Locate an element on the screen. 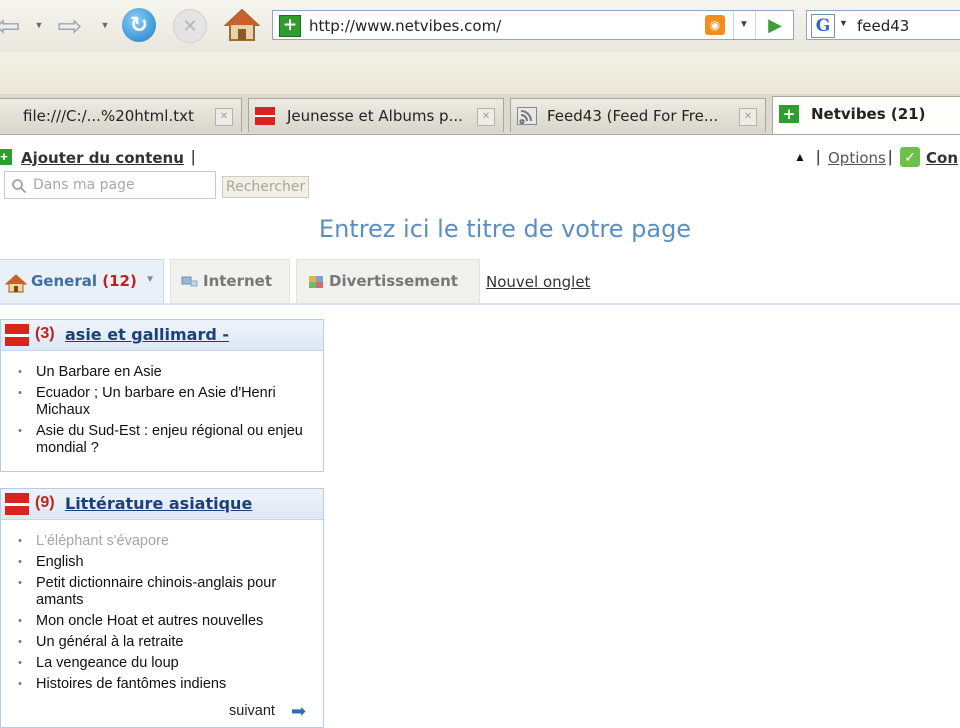  page-title: Entrez ici le titre de votre page is located at coordinates (480, 229).